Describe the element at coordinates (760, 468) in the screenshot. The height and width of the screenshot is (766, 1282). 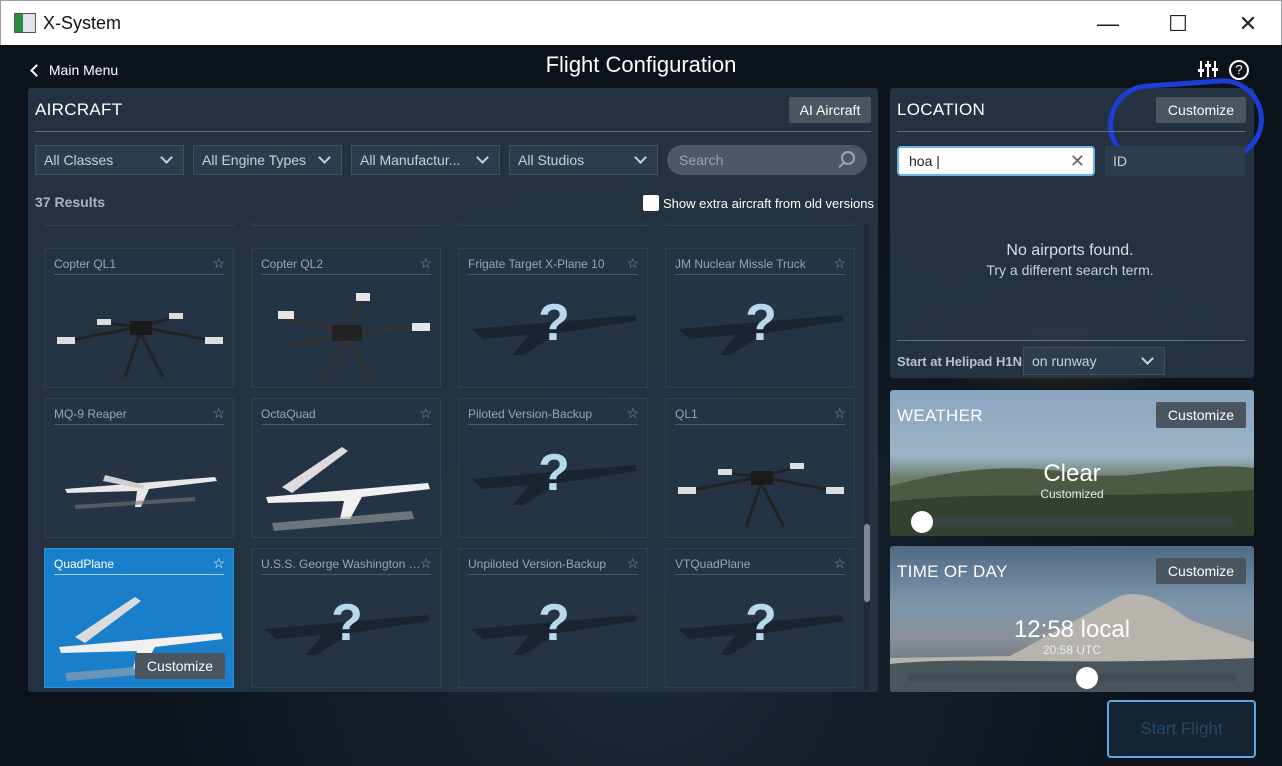
I see `aircraft-card: QL1 ☆` at that location.